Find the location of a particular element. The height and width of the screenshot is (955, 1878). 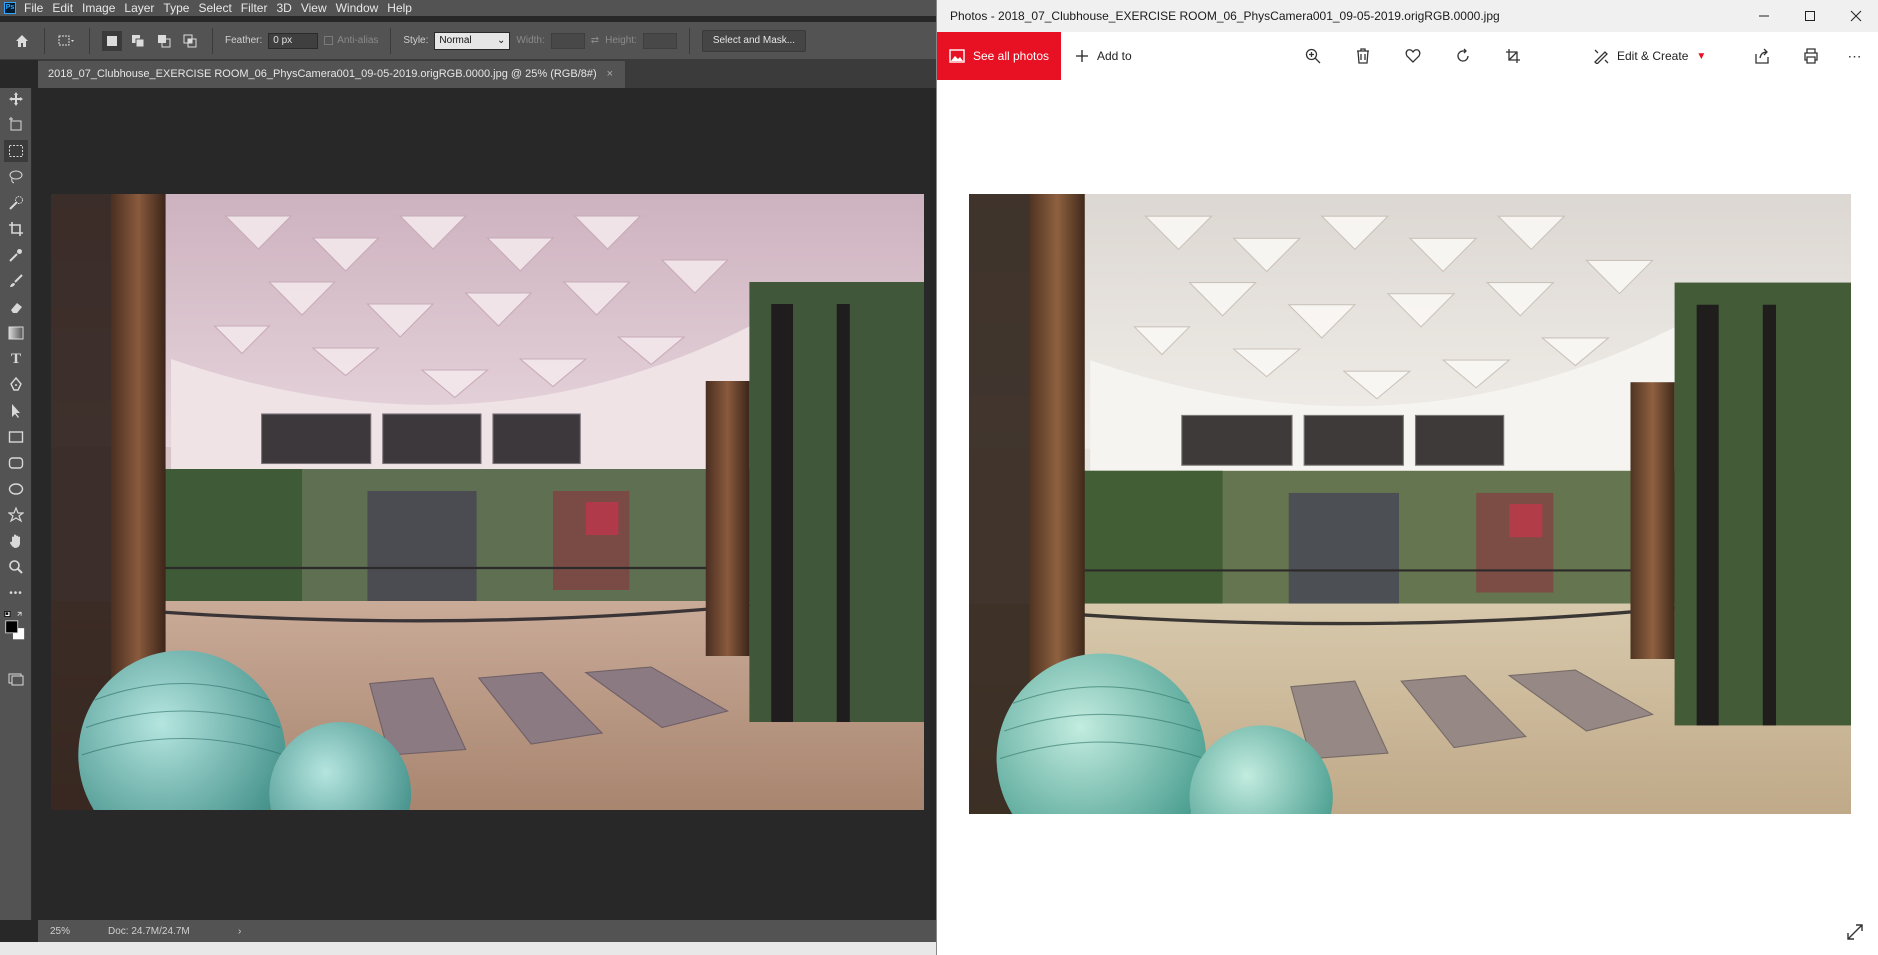

path-selection-tool-icon is located at coordinates (16, 411).